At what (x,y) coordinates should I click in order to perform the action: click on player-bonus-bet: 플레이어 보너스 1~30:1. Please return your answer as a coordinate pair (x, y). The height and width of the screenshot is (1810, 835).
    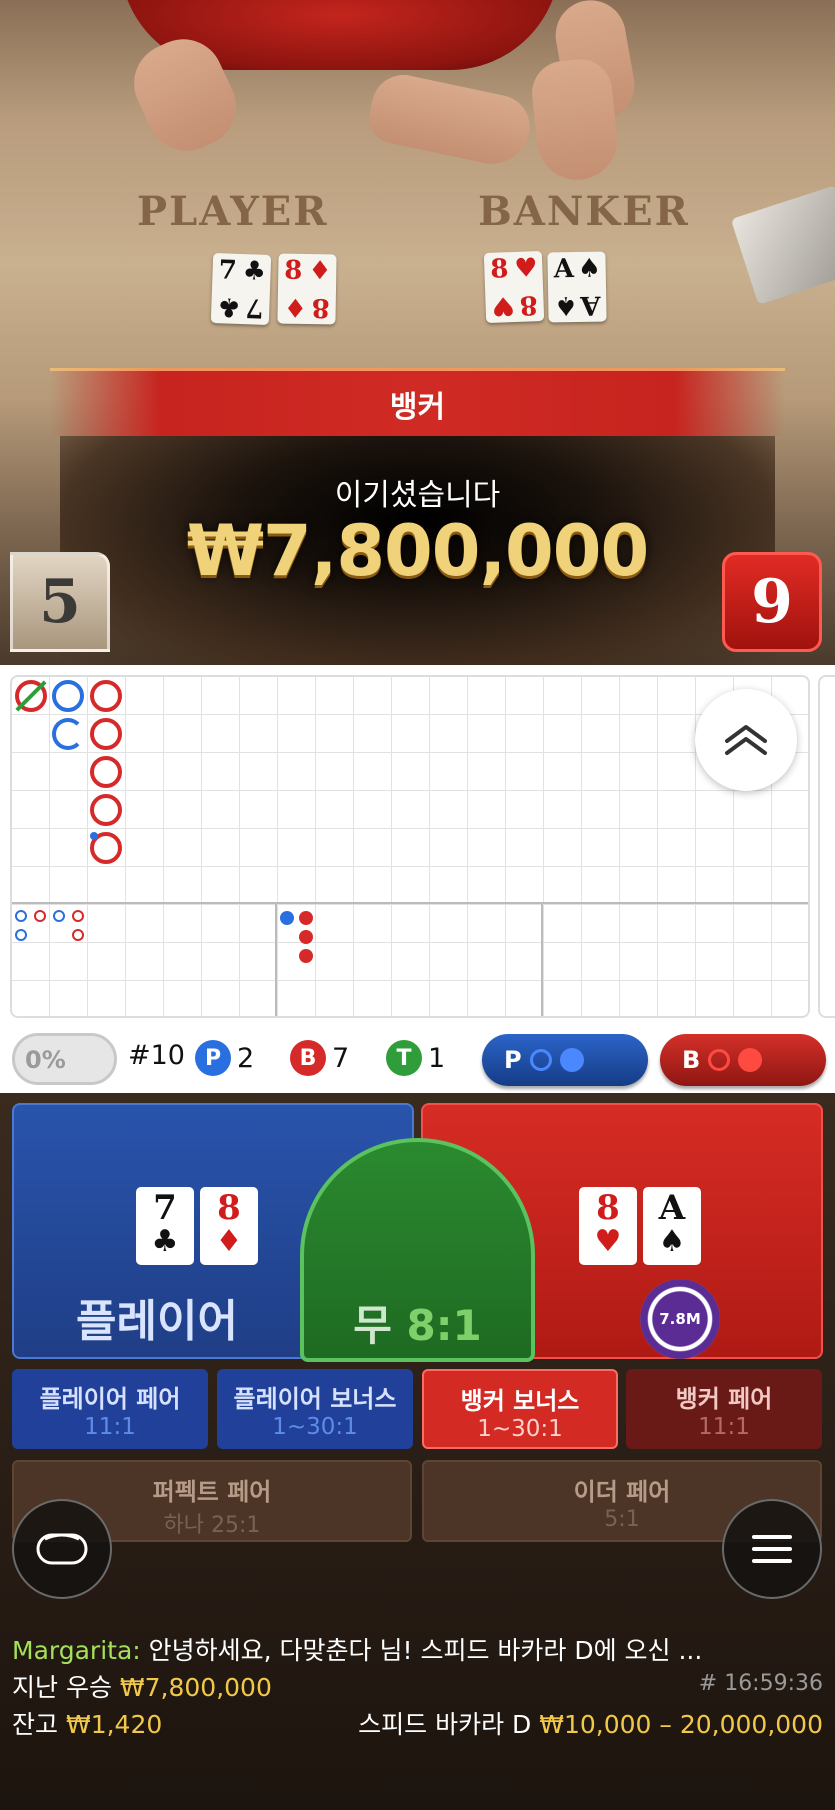
    Looking at the image, I should click on (315, 1409).